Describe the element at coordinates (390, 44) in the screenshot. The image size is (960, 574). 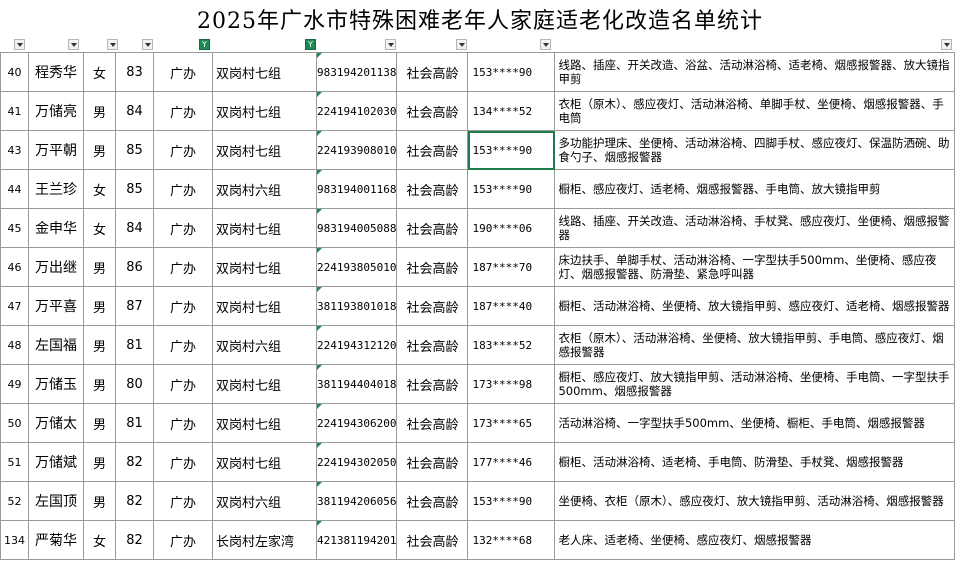
I see `filter-dropdown-id` at that location.